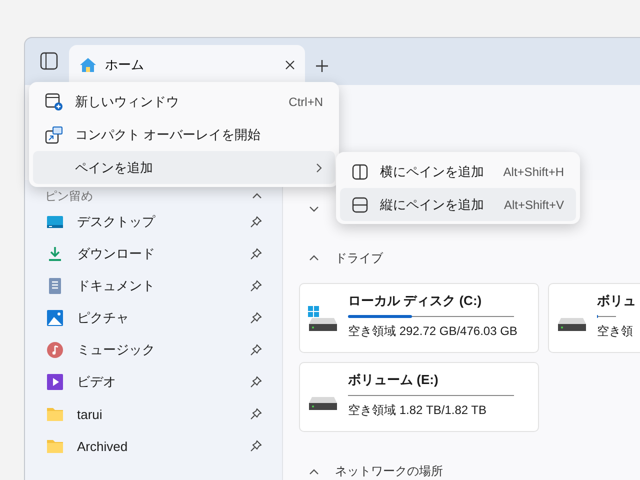 This screenshot has height=480, width=640. I want to click on picture-icon, so click(55, 318).